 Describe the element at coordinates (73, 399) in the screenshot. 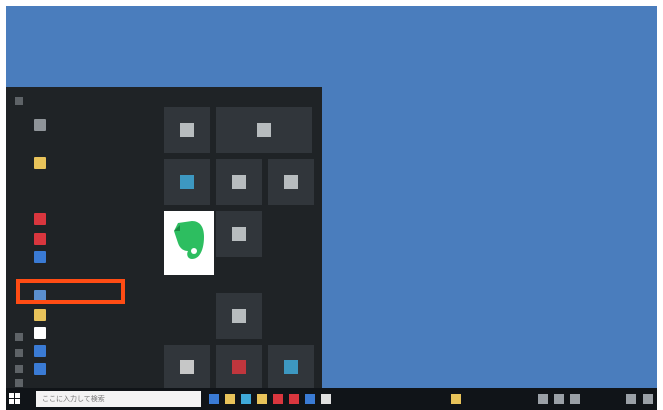

I see `search-placeholder: ここに入力して検索` at that location.